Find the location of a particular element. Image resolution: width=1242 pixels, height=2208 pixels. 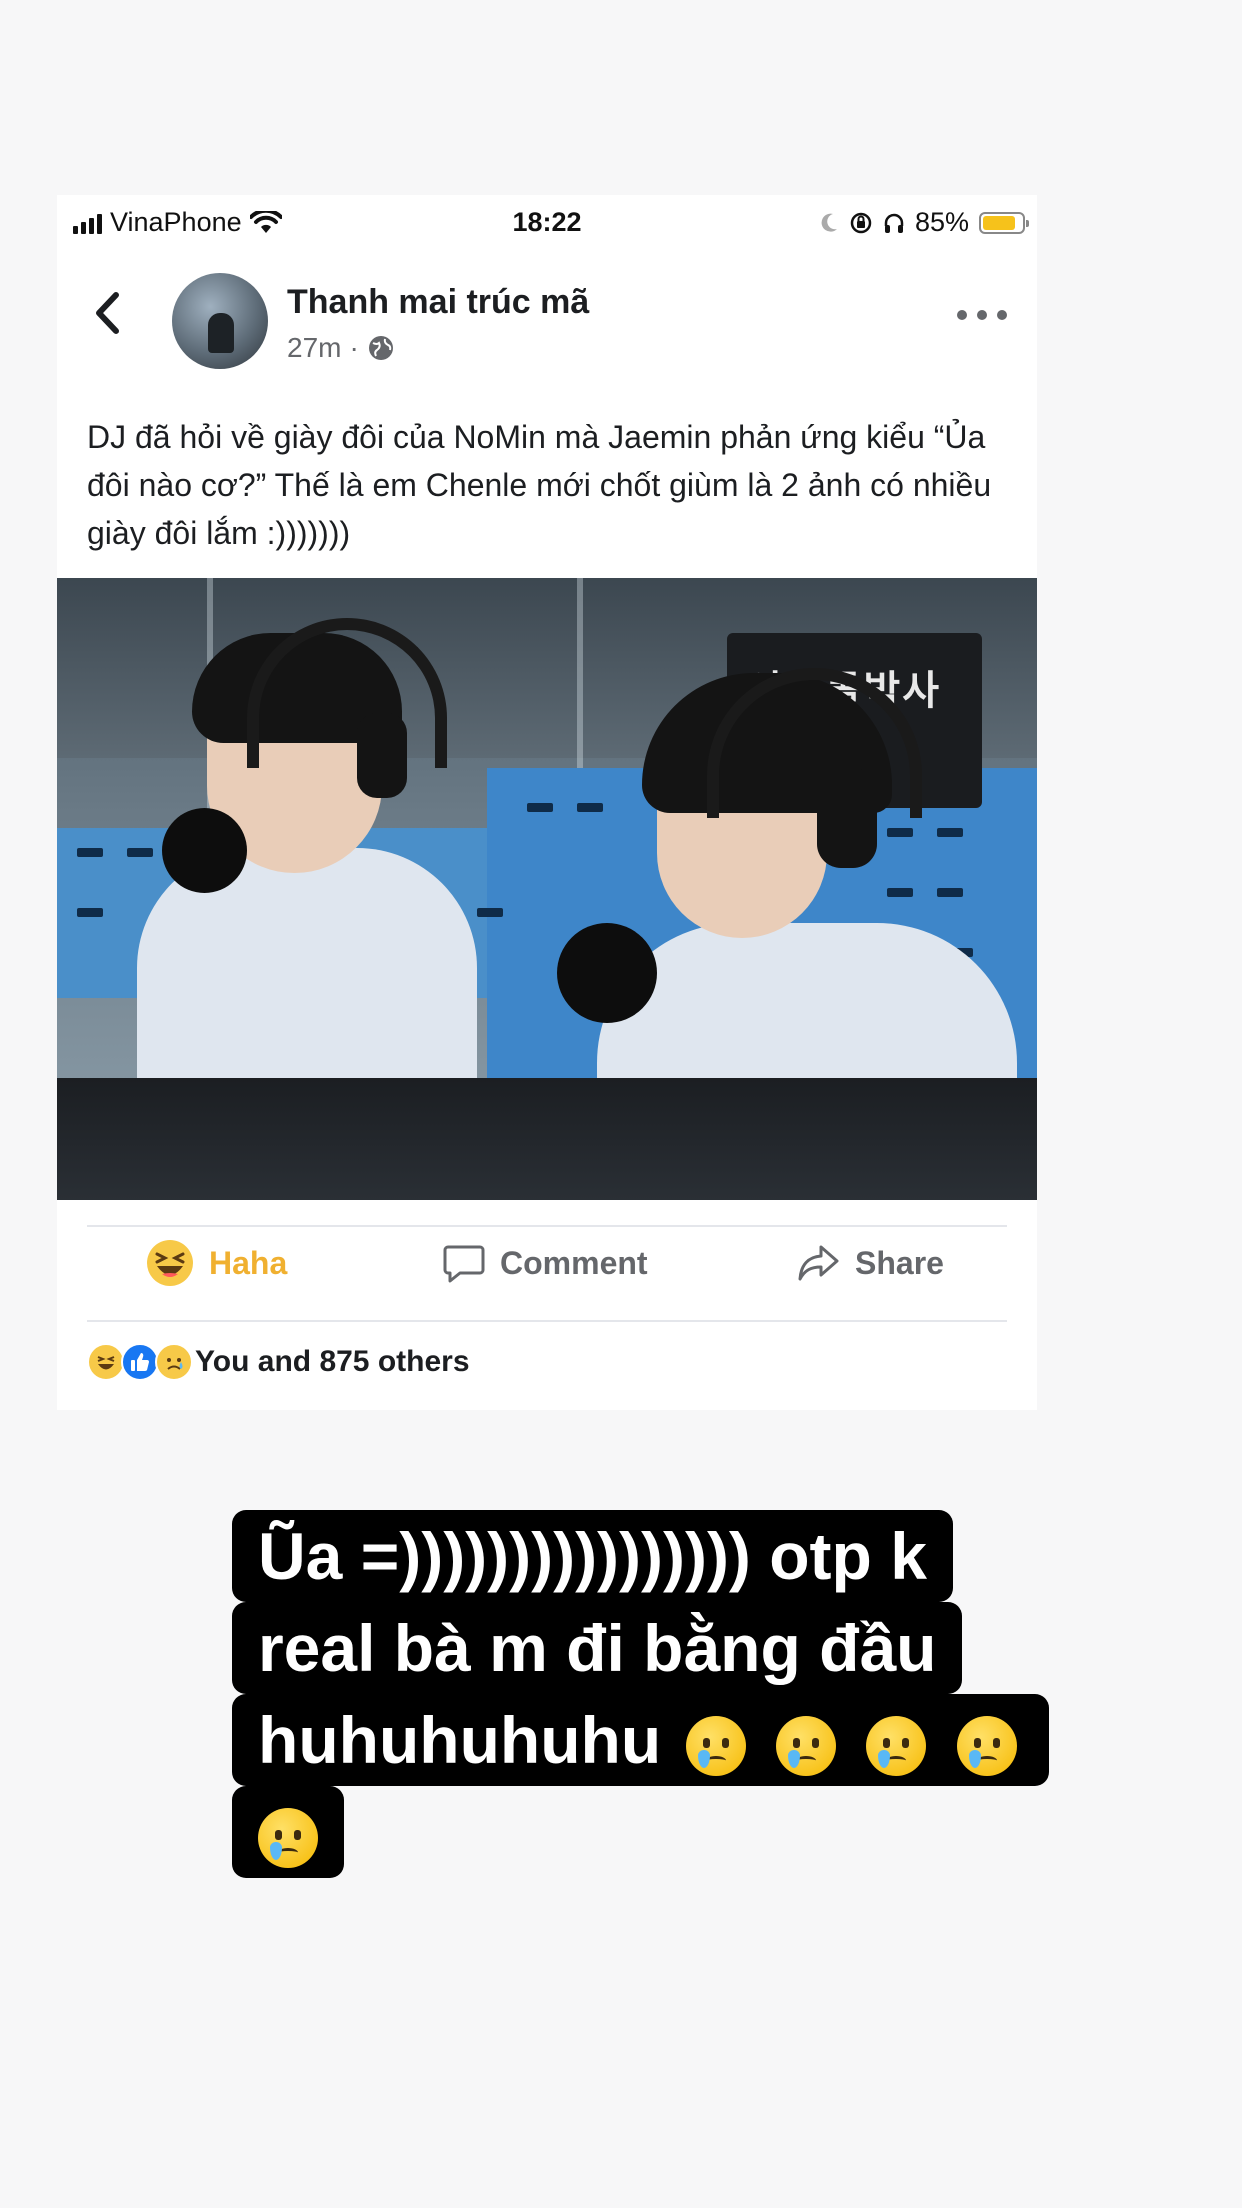

sad-icon is located at coordinates (174, 1362).